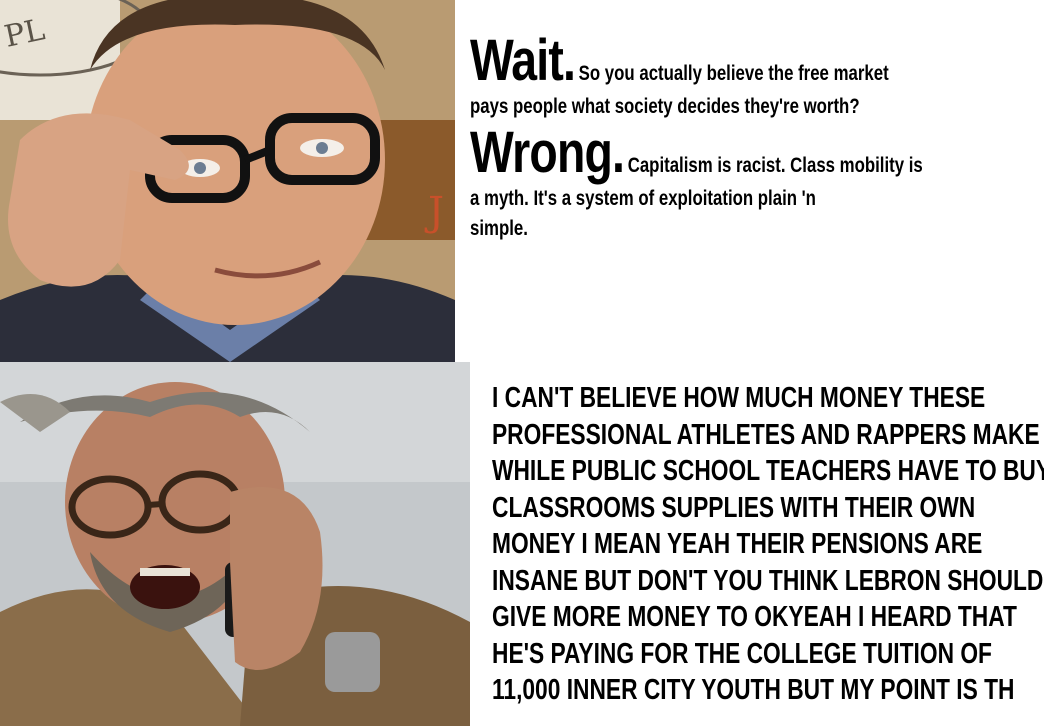 This screenshot has width=1044, height=726. I want to click on wrong-rest-text: Capitalism is racist. Class mobility is, so click(775, 165).